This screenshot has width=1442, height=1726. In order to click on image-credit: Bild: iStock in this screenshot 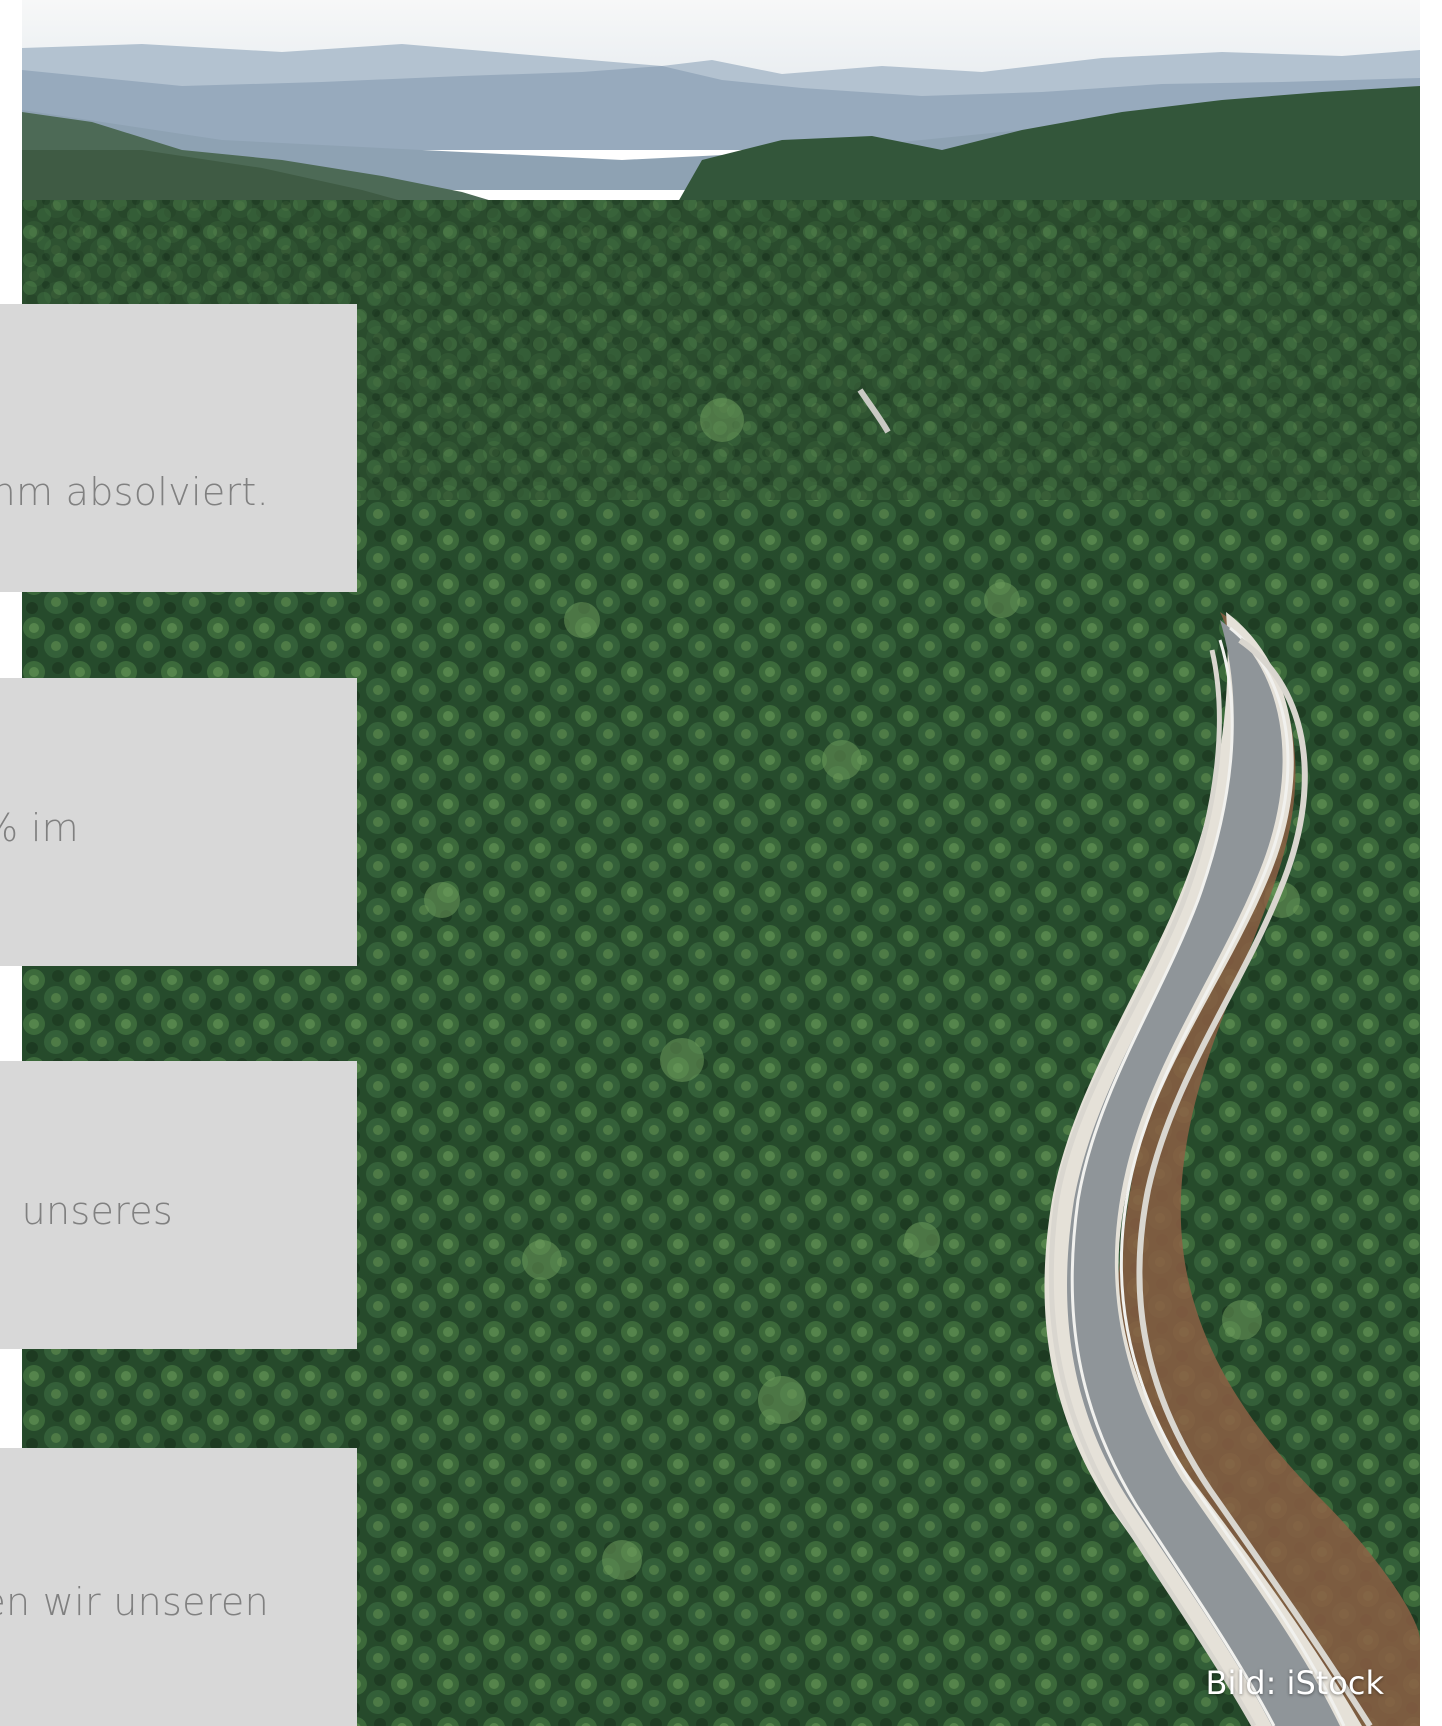, I will do `click(1294, 1683)`.